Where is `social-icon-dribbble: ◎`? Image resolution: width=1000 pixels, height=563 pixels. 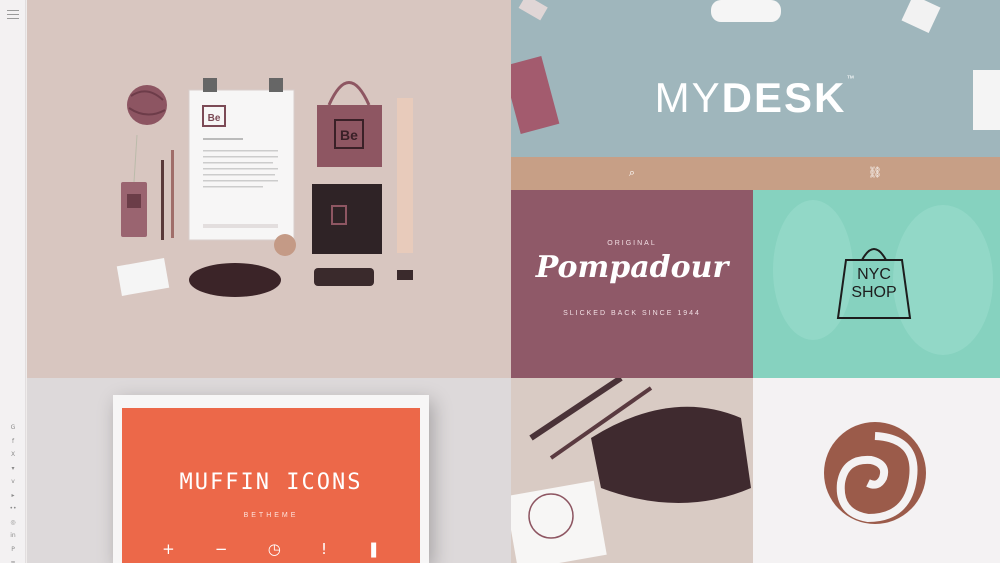 social-icon-dribbble: ◎ is located at coordinates (13, 523).